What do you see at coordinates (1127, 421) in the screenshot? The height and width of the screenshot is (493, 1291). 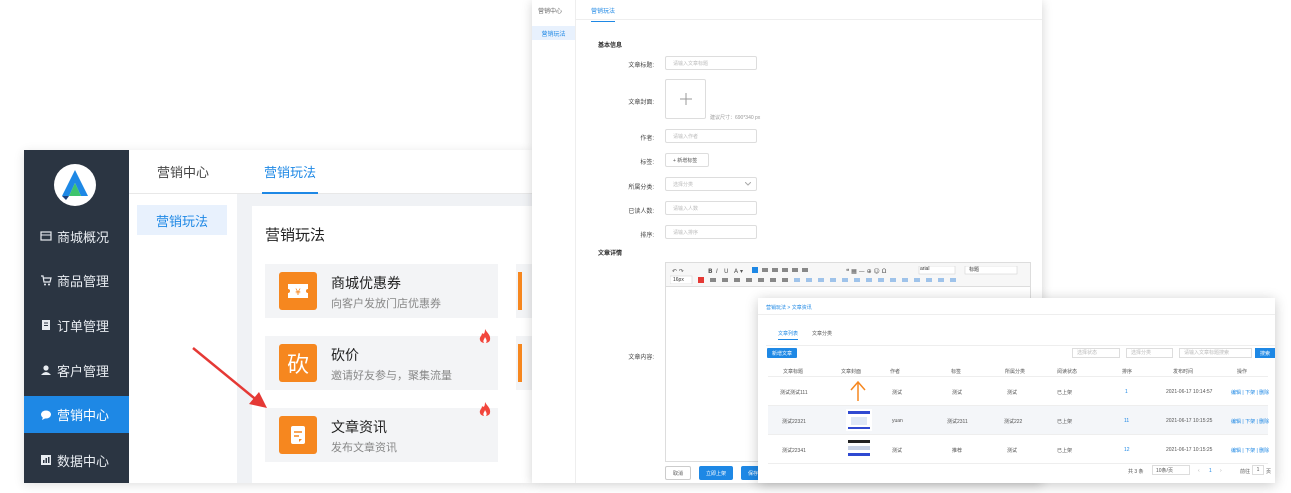 I see `cell-sort: 11` at bounding box center [1127, 421].